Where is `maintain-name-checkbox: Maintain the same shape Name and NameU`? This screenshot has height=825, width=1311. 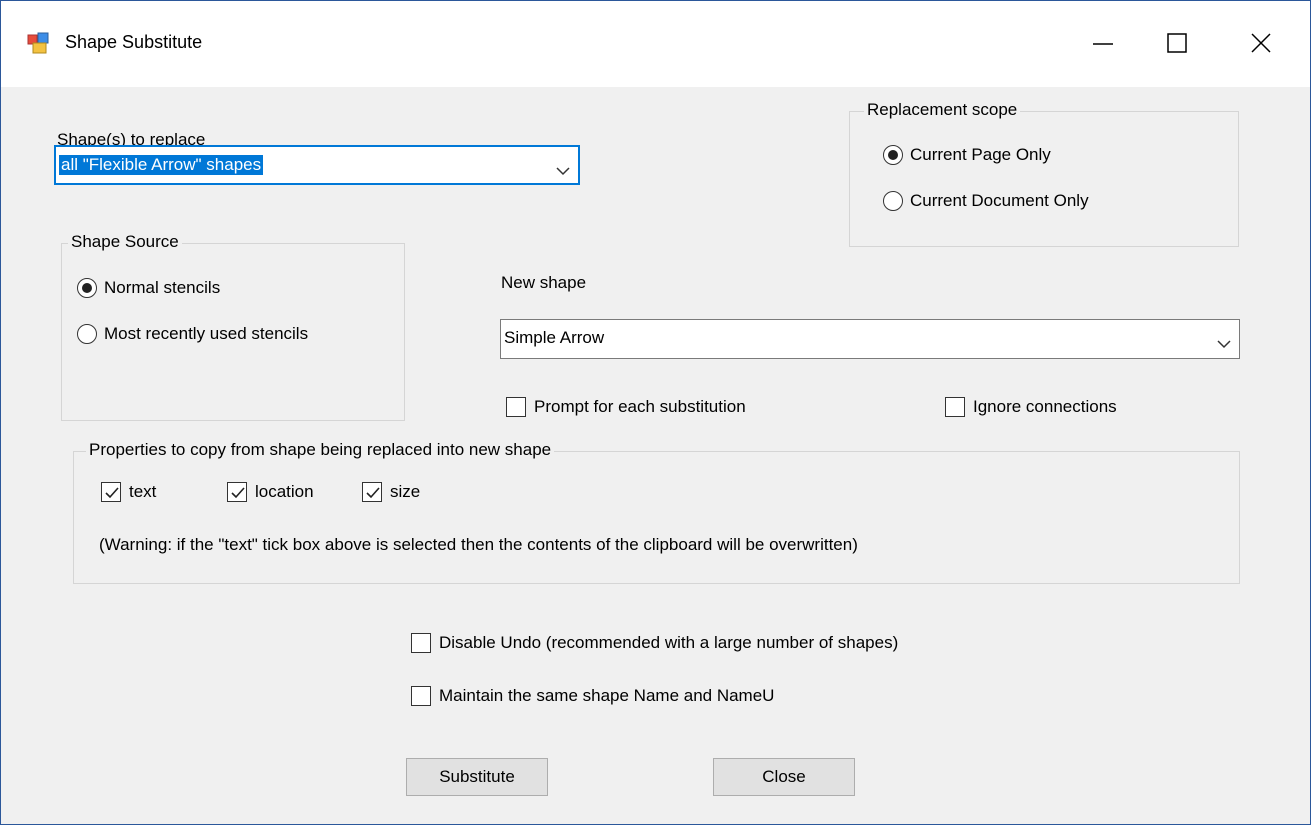 maintain-name-checkbox: Maintain the same shape Name and NameU is located at coordinates (592, 696).